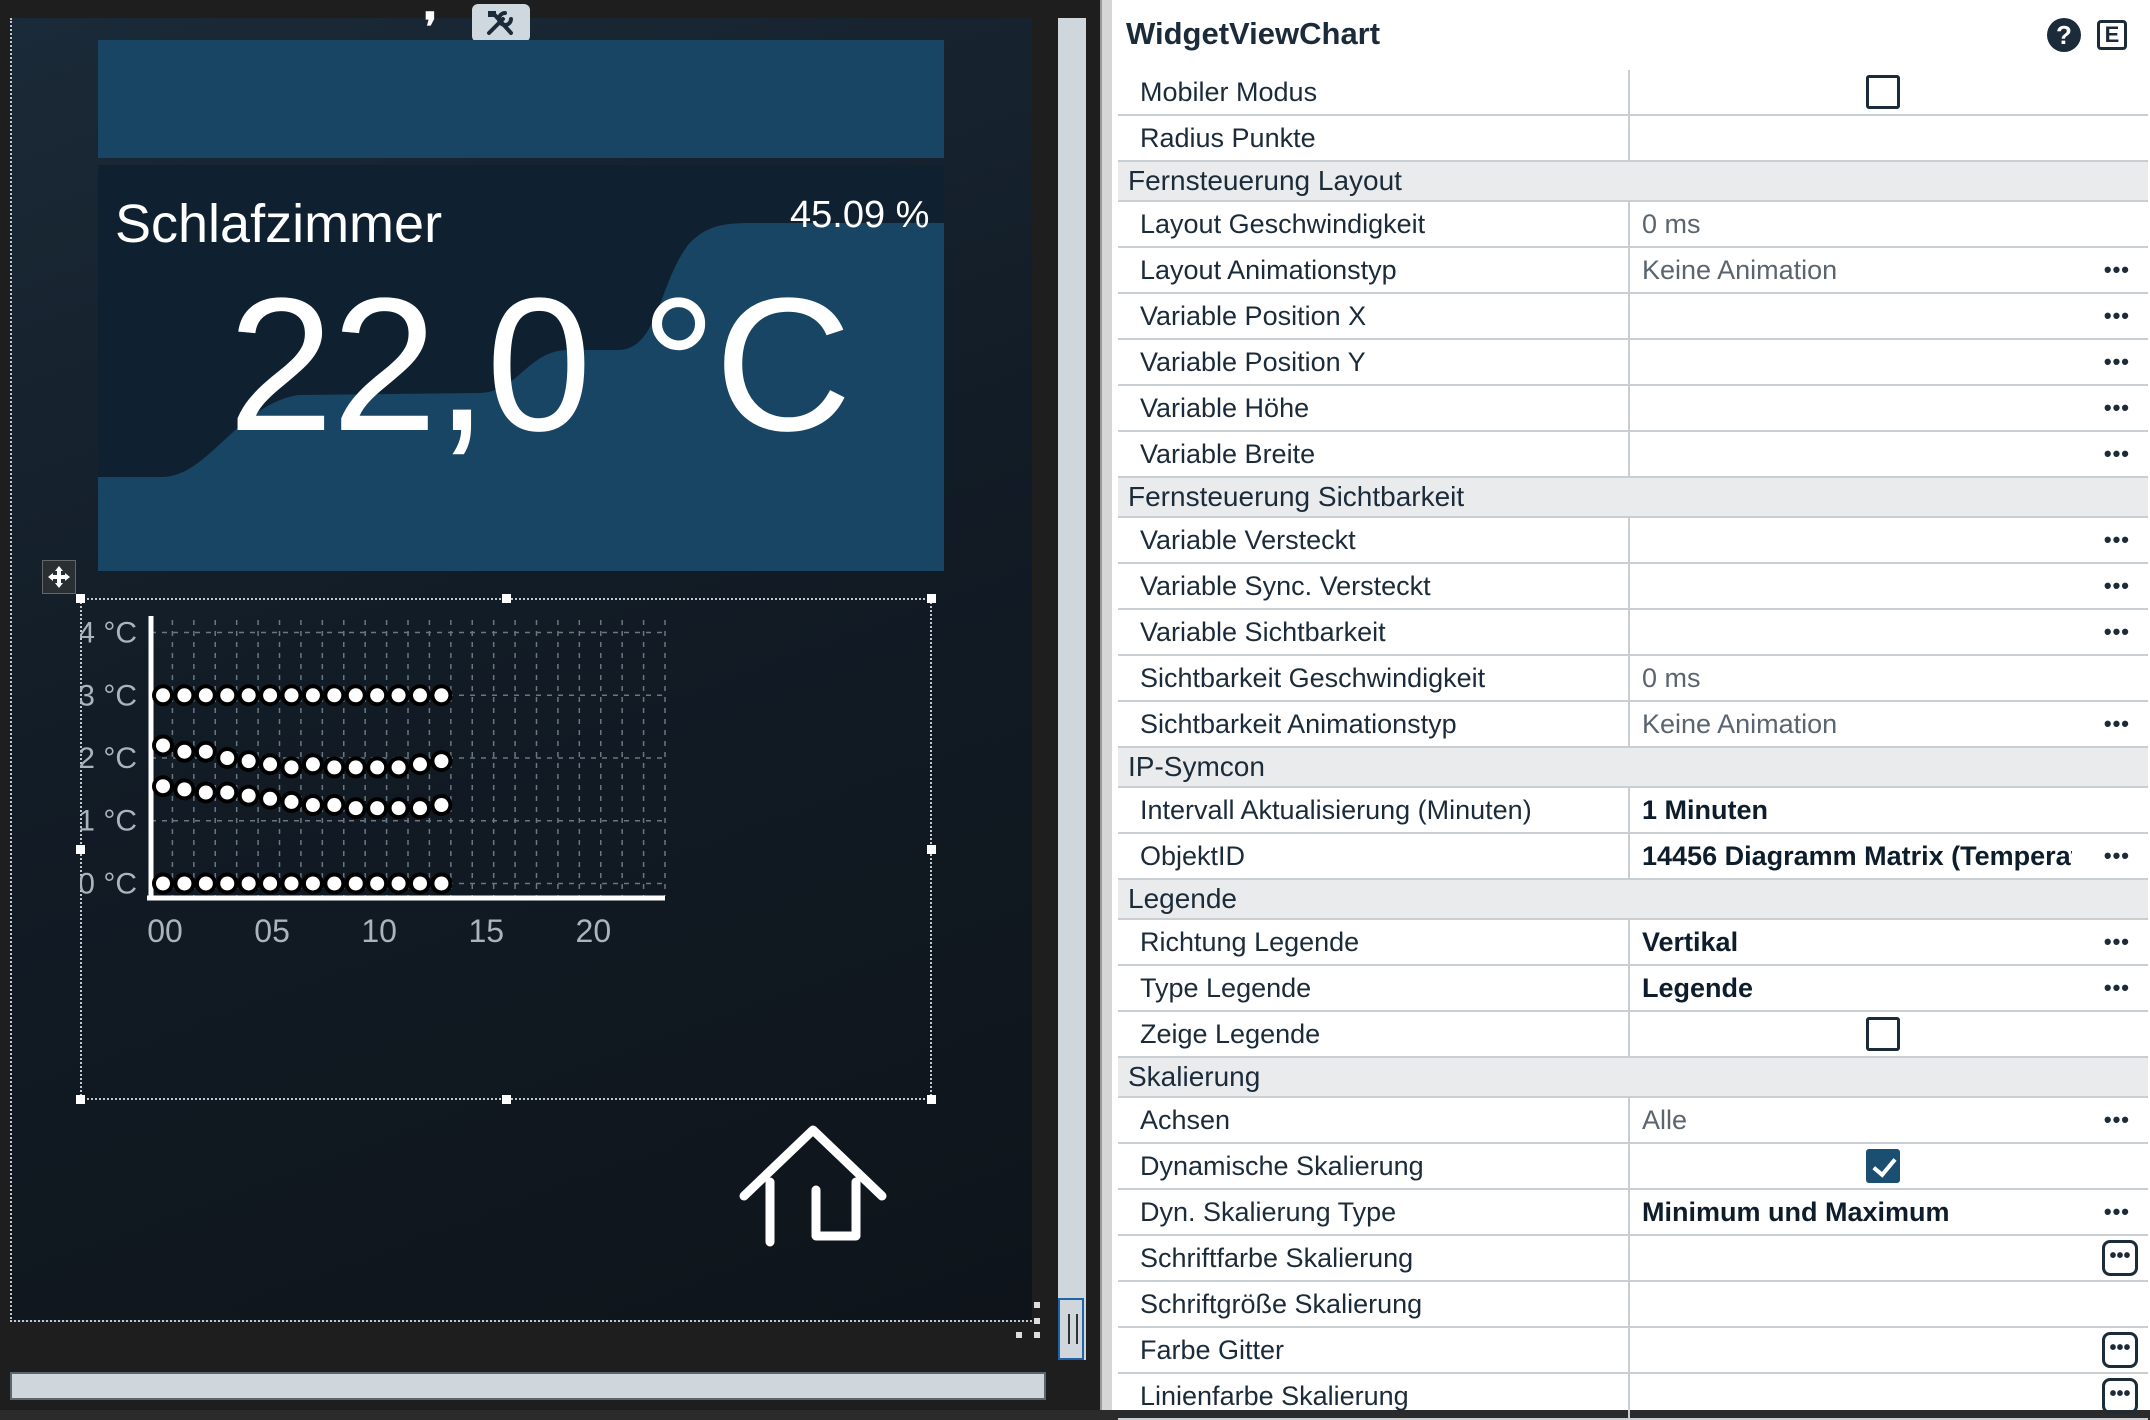 This screenshot has width=2150, height=1420. I want to click on property-row: Radius Punkte, so click(1633, 139).